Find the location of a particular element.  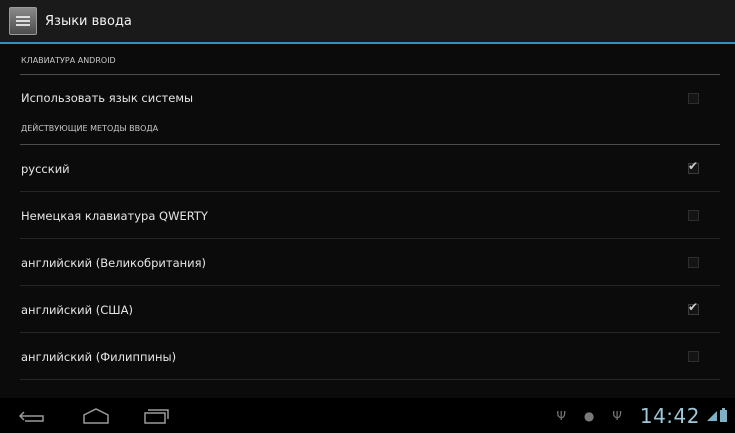

signal-icon is located at coordinates (712, 416).